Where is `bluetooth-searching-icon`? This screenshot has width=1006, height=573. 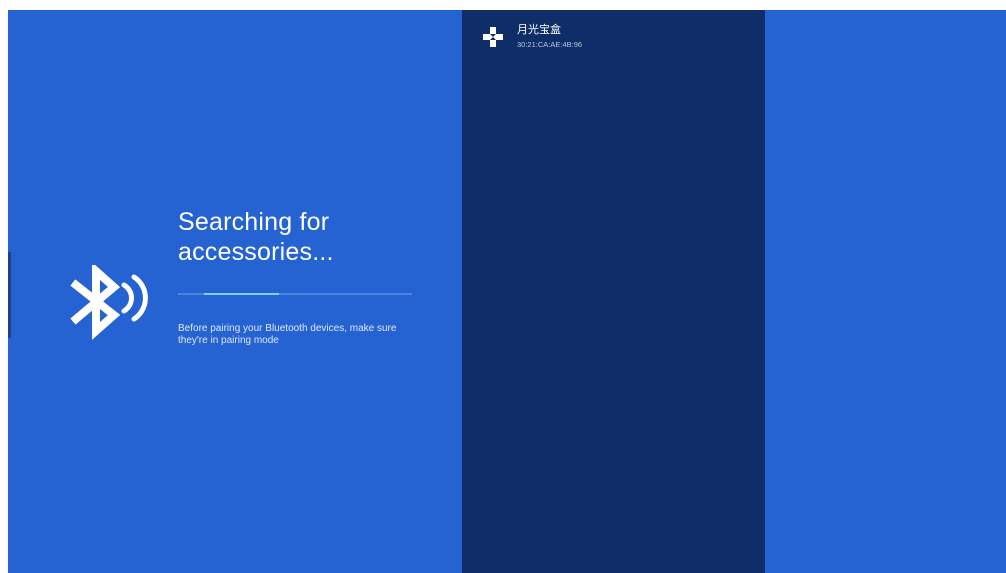 bluetooth-searching-icon is located at coordinates (109, 302).